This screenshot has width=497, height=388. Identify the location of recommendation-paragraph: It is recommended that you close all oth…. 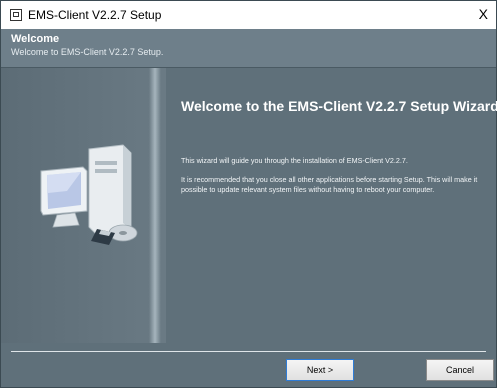
(329, 184).